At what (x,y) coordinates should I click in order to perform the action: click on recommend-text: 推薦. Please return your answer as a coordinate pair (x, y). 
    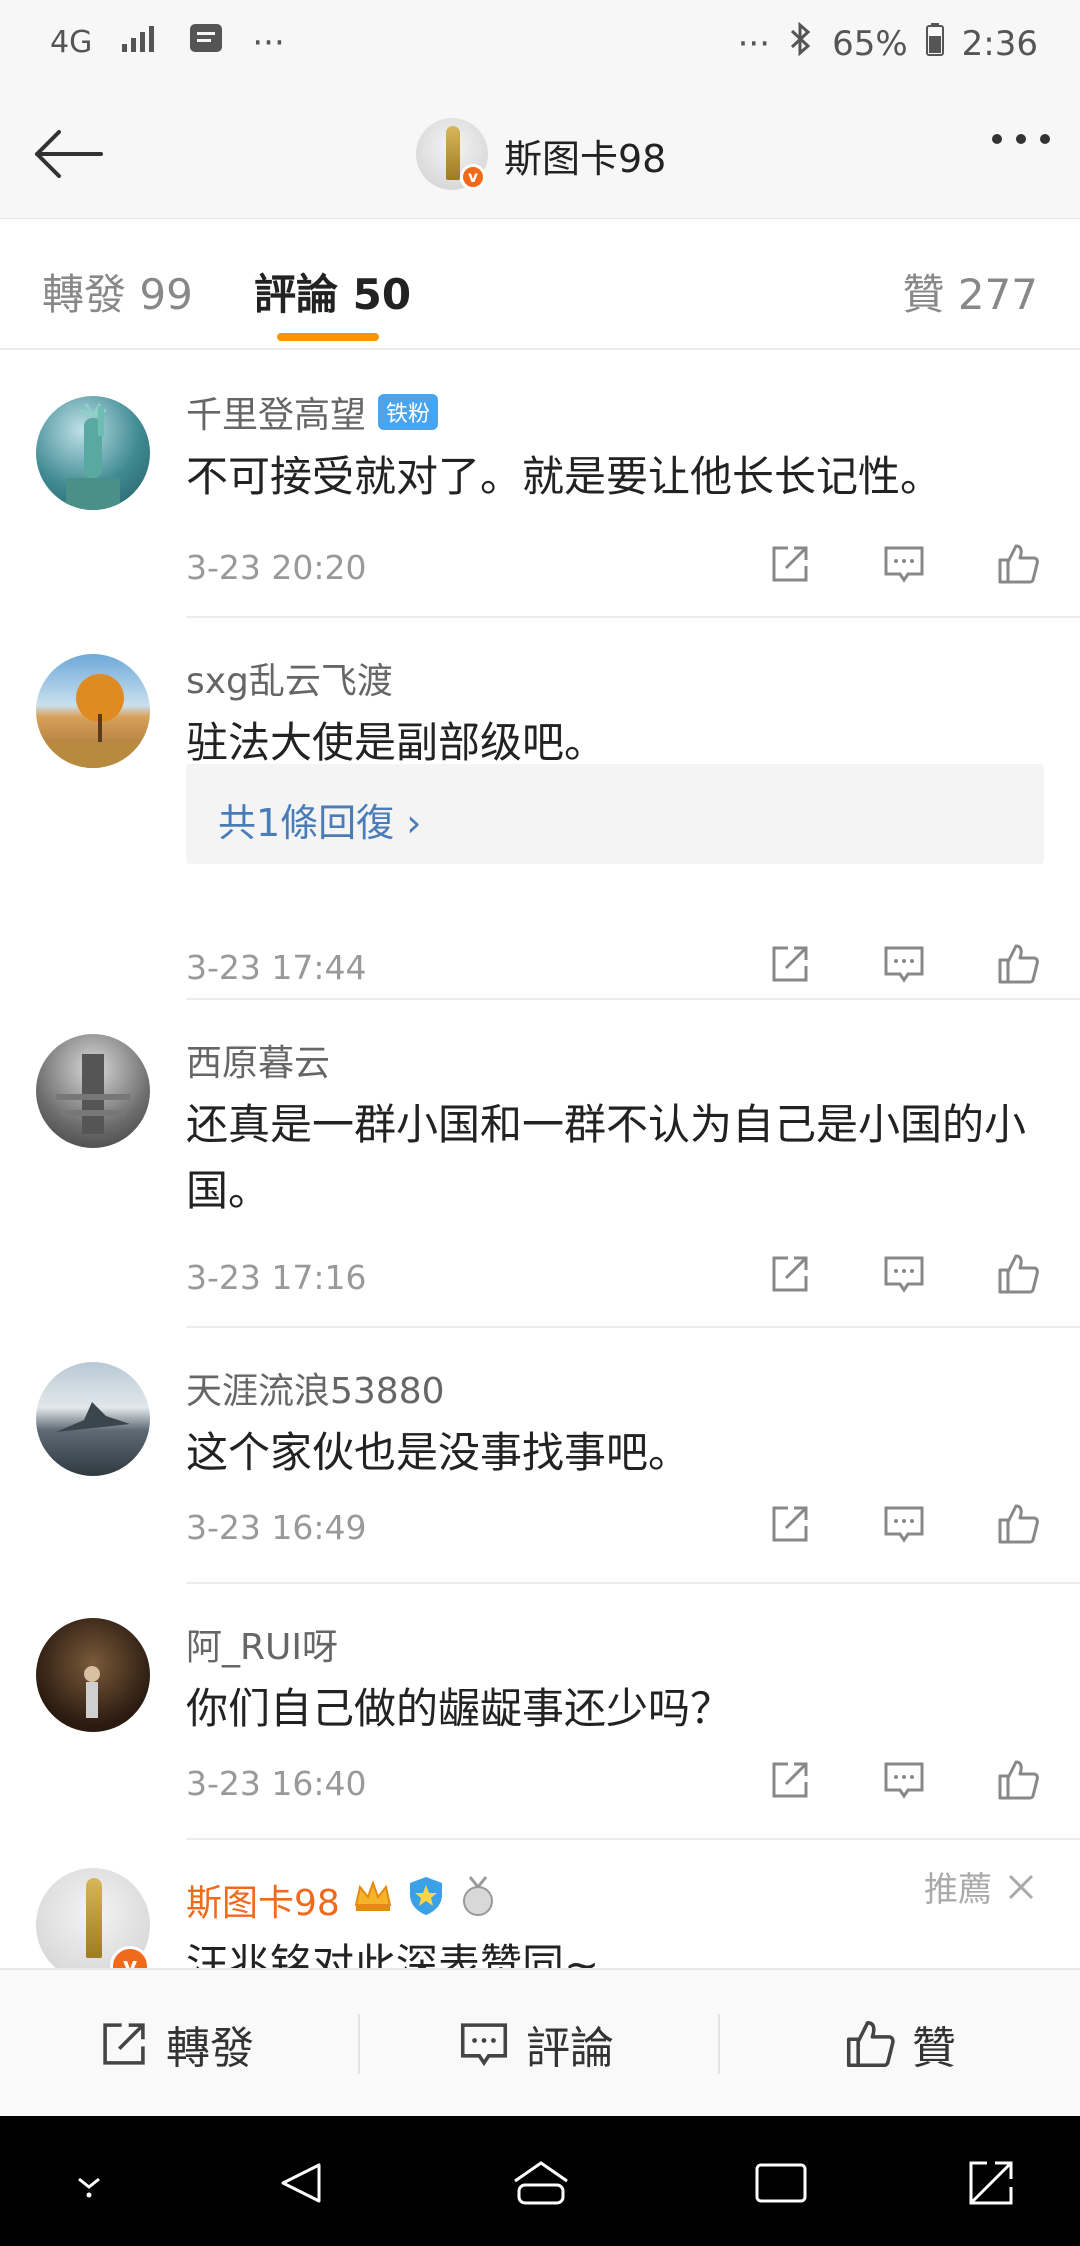
    Looking at the image, I should click on (958, 1890).